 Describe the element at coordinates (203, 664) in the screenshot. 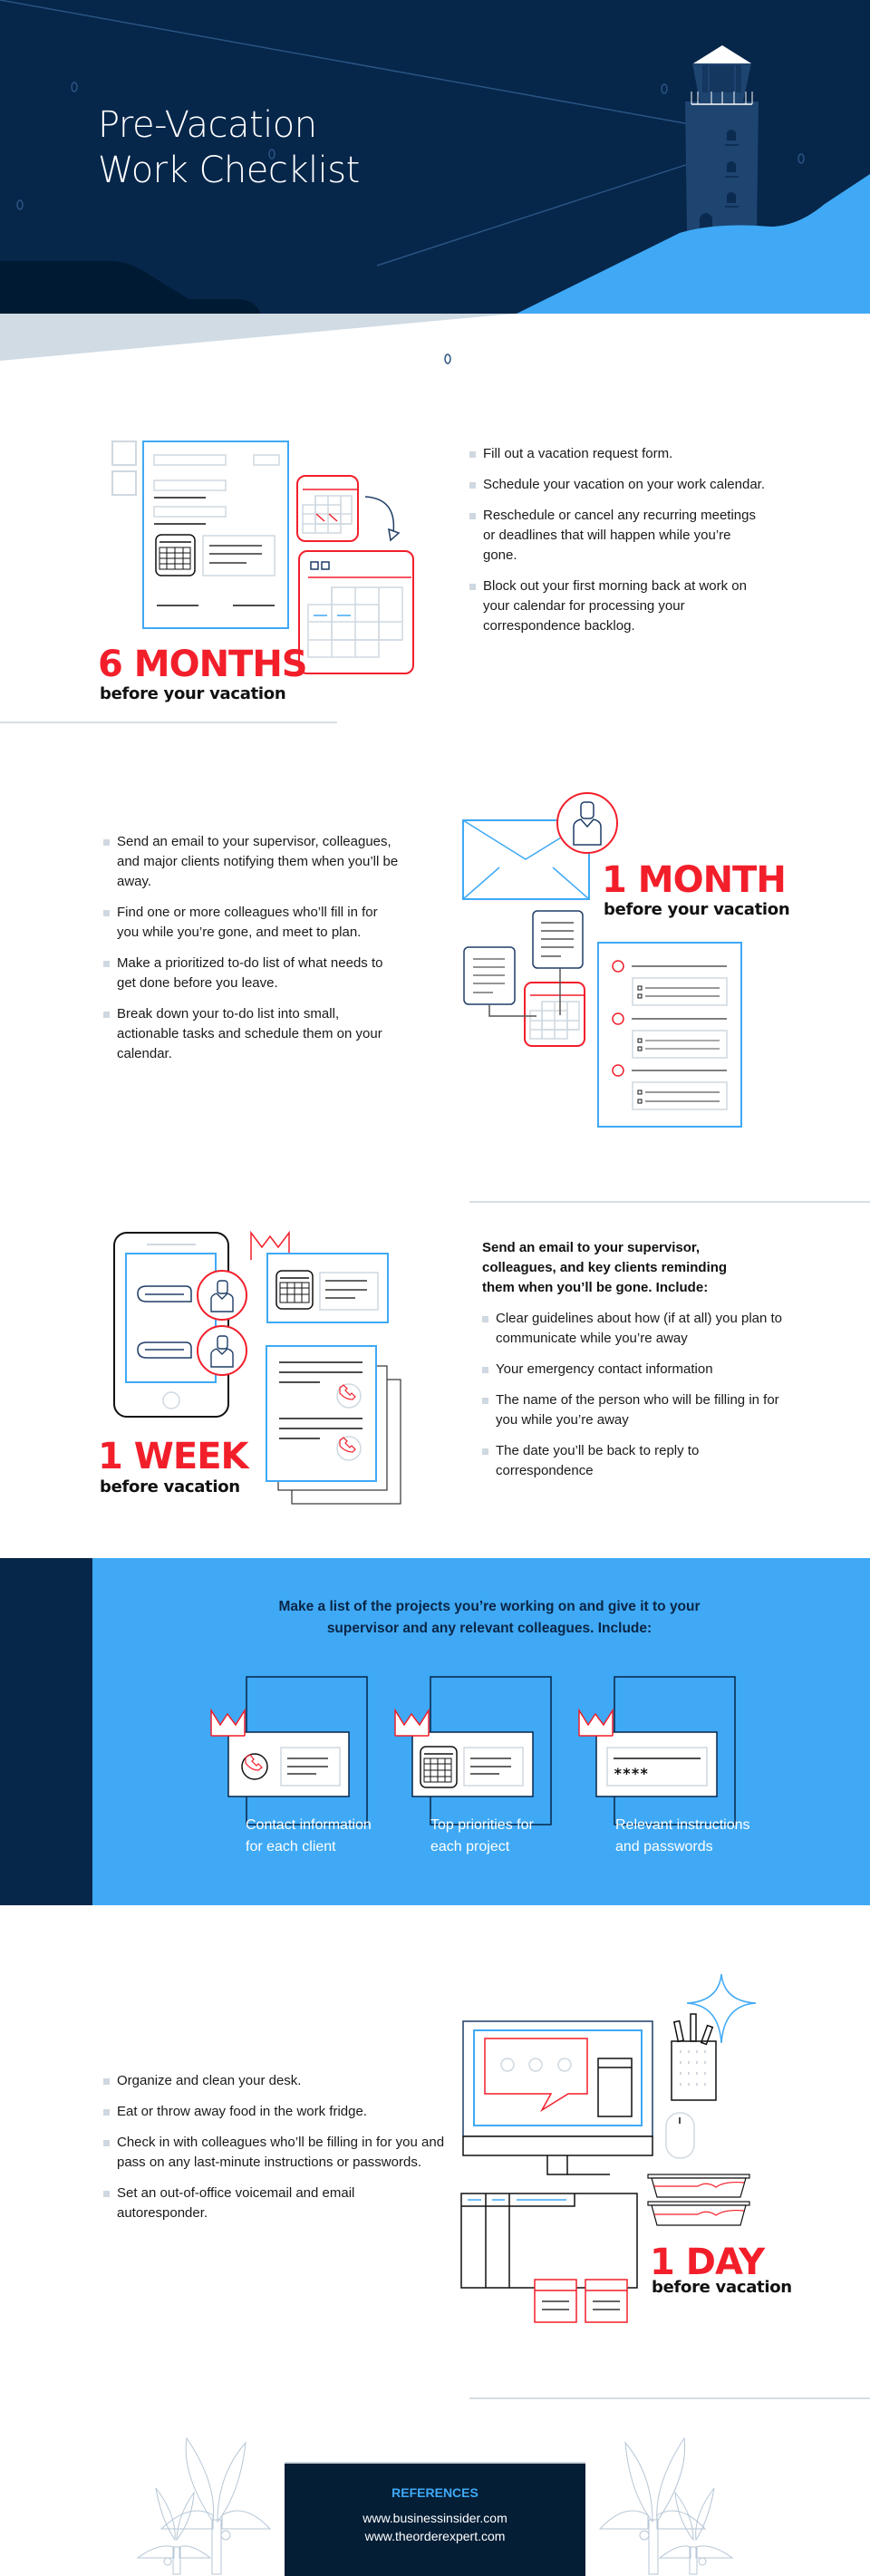

I see `six-months-heading: 6 MONTHS` at that location.